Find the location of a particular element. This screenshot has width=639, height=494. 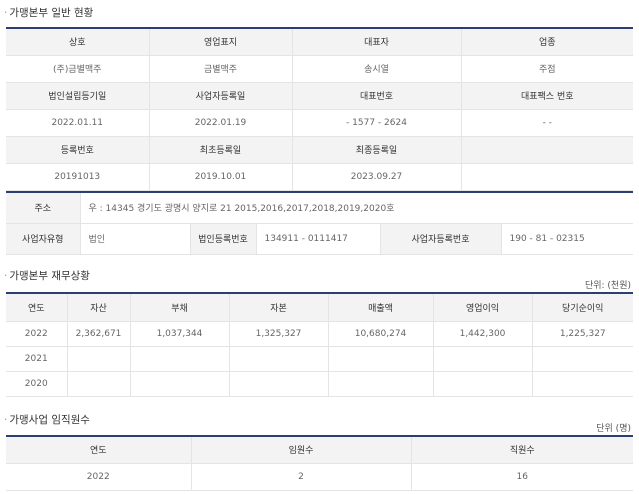

header-cell: 최초등록일 is located at coordinates (221, 150).